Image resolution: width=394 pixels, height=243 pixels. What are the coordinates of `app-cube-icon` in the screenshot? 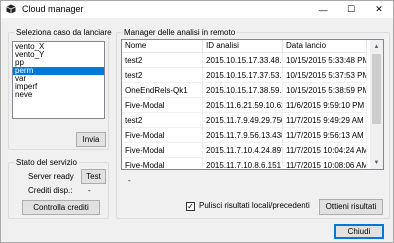 It's located at (11, 9).